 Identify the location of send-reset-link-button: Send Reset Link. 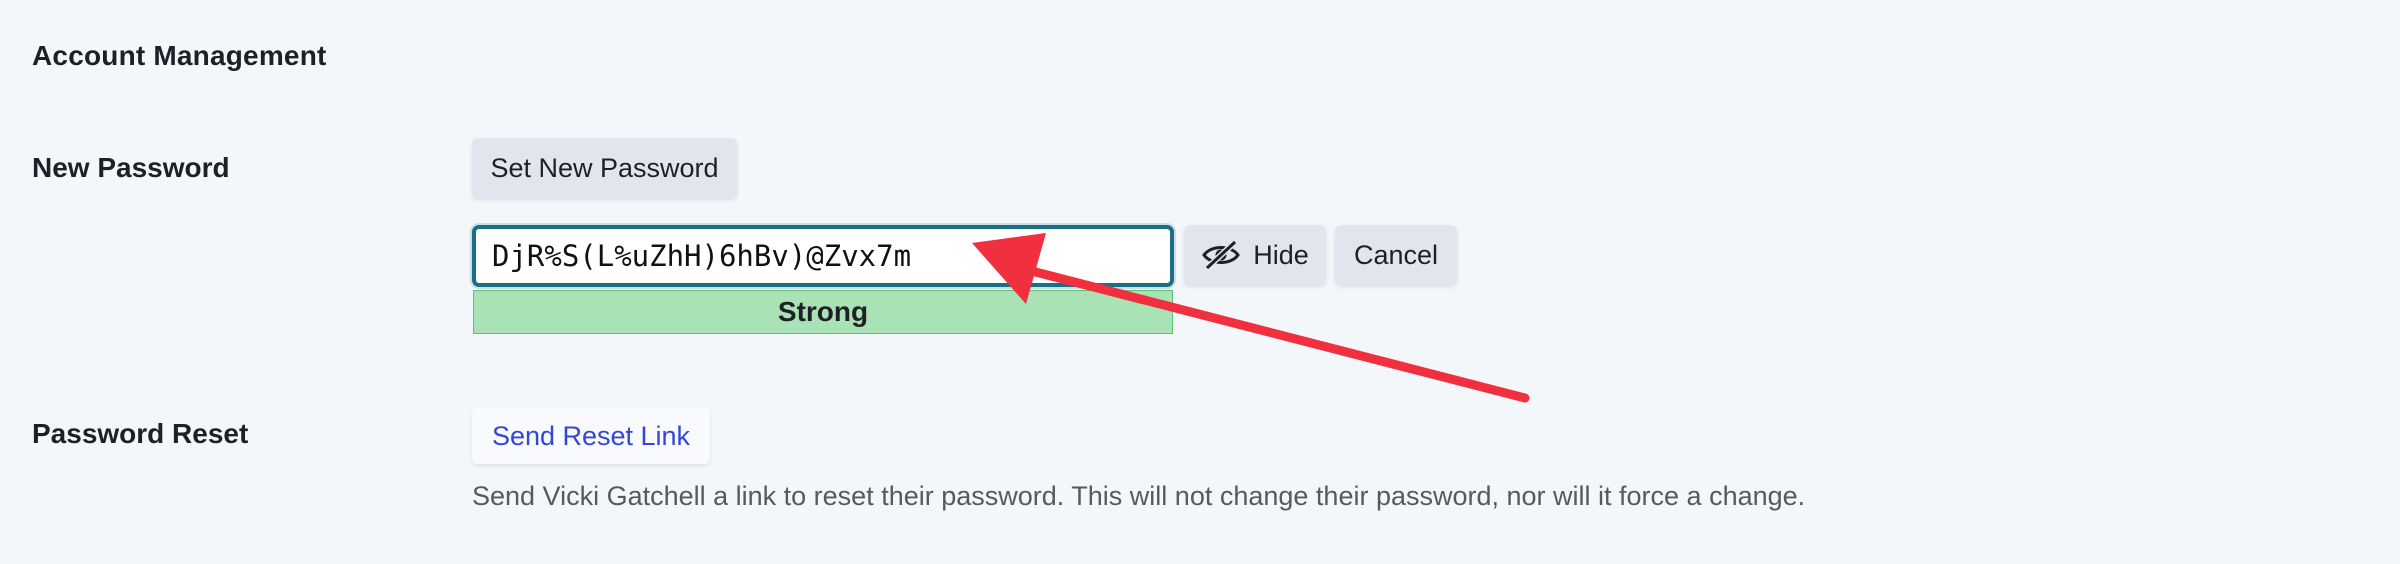
(591, 436).